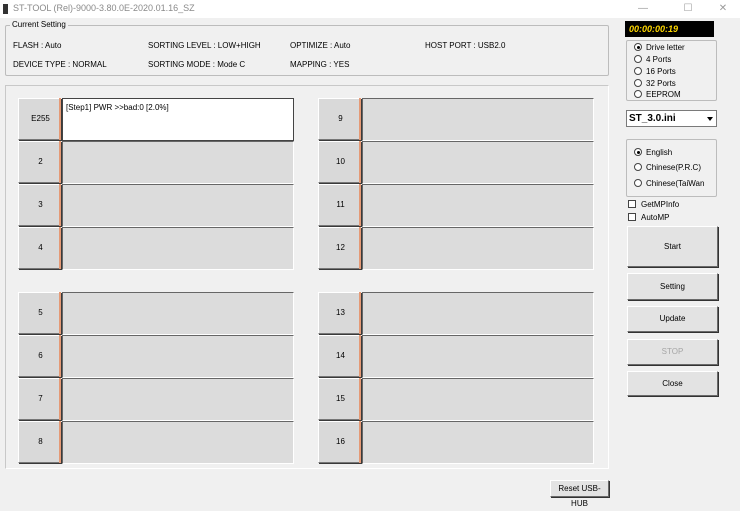 The width and height of the screenshot is (740, 511). I want to click on port-button: E255, so click(39, 119).